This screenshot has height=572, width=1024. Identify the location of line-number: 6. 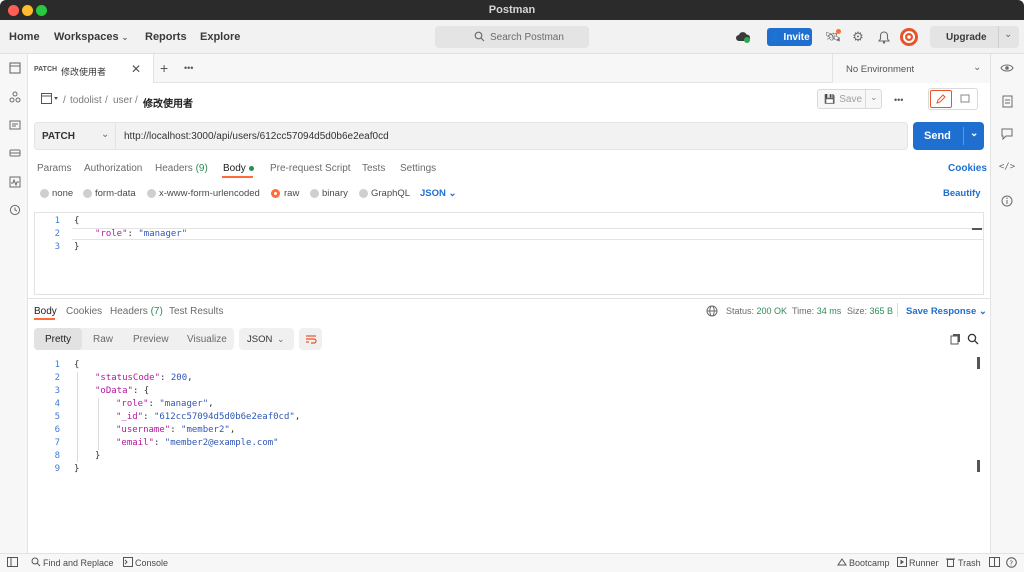
(57, 430).